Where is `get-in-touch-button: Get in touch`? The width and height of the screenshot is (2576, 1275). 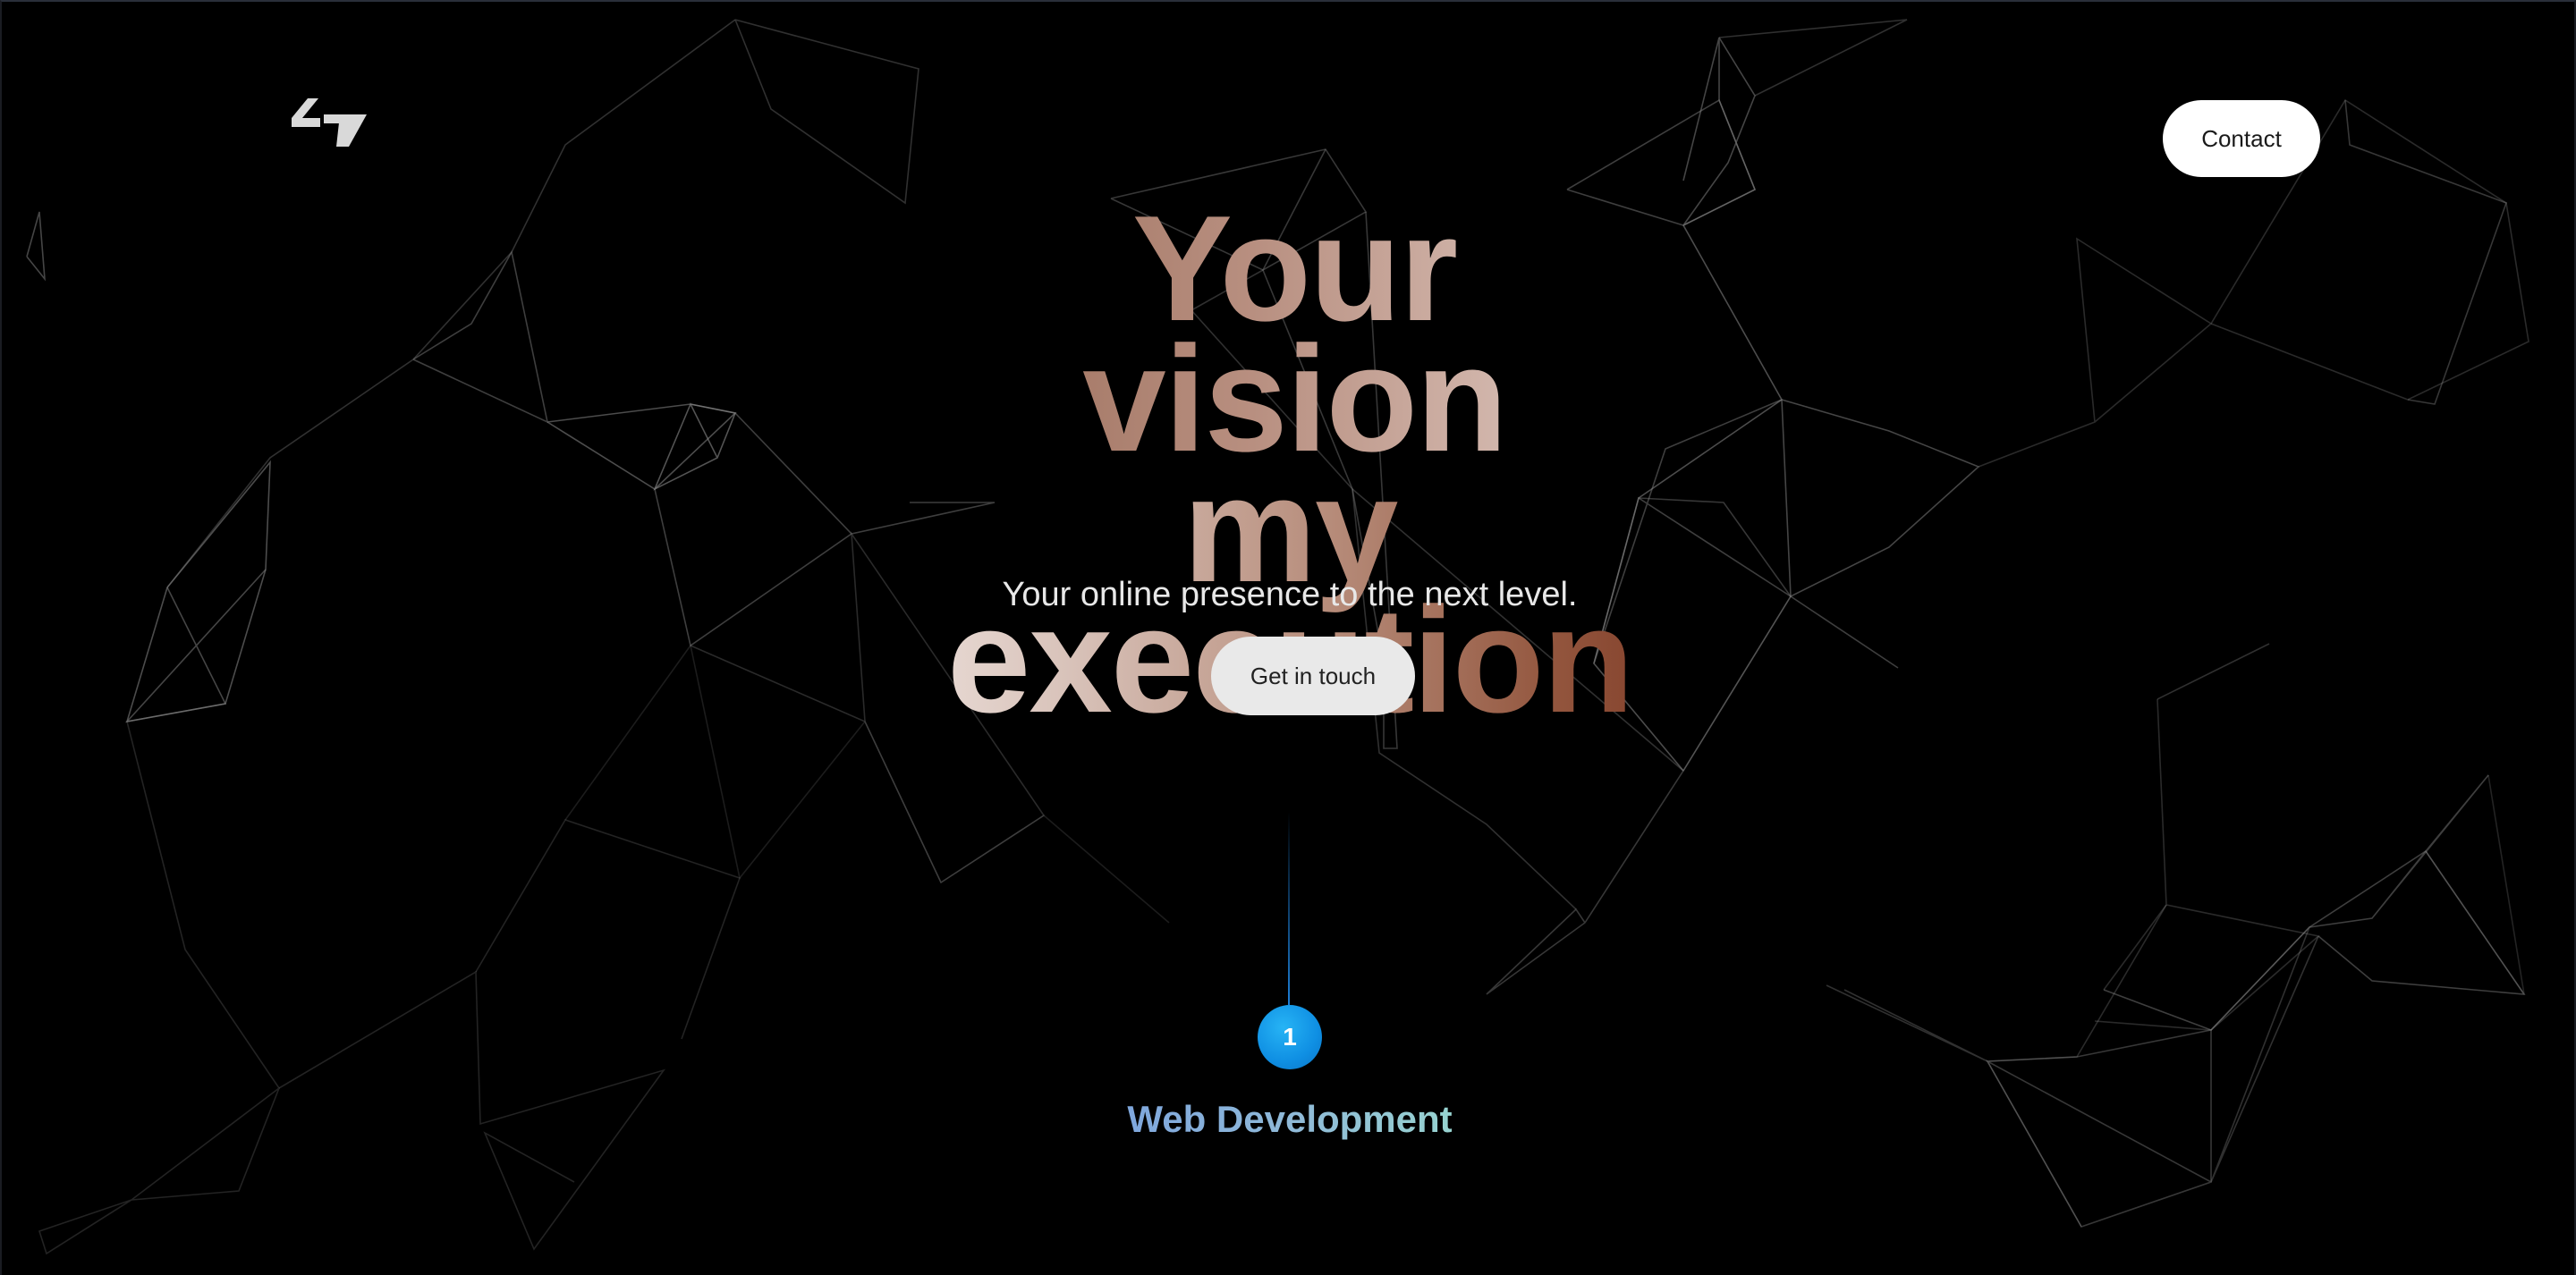 get-in-touch-button: Get in touch is located at coordinates (1313, 676).